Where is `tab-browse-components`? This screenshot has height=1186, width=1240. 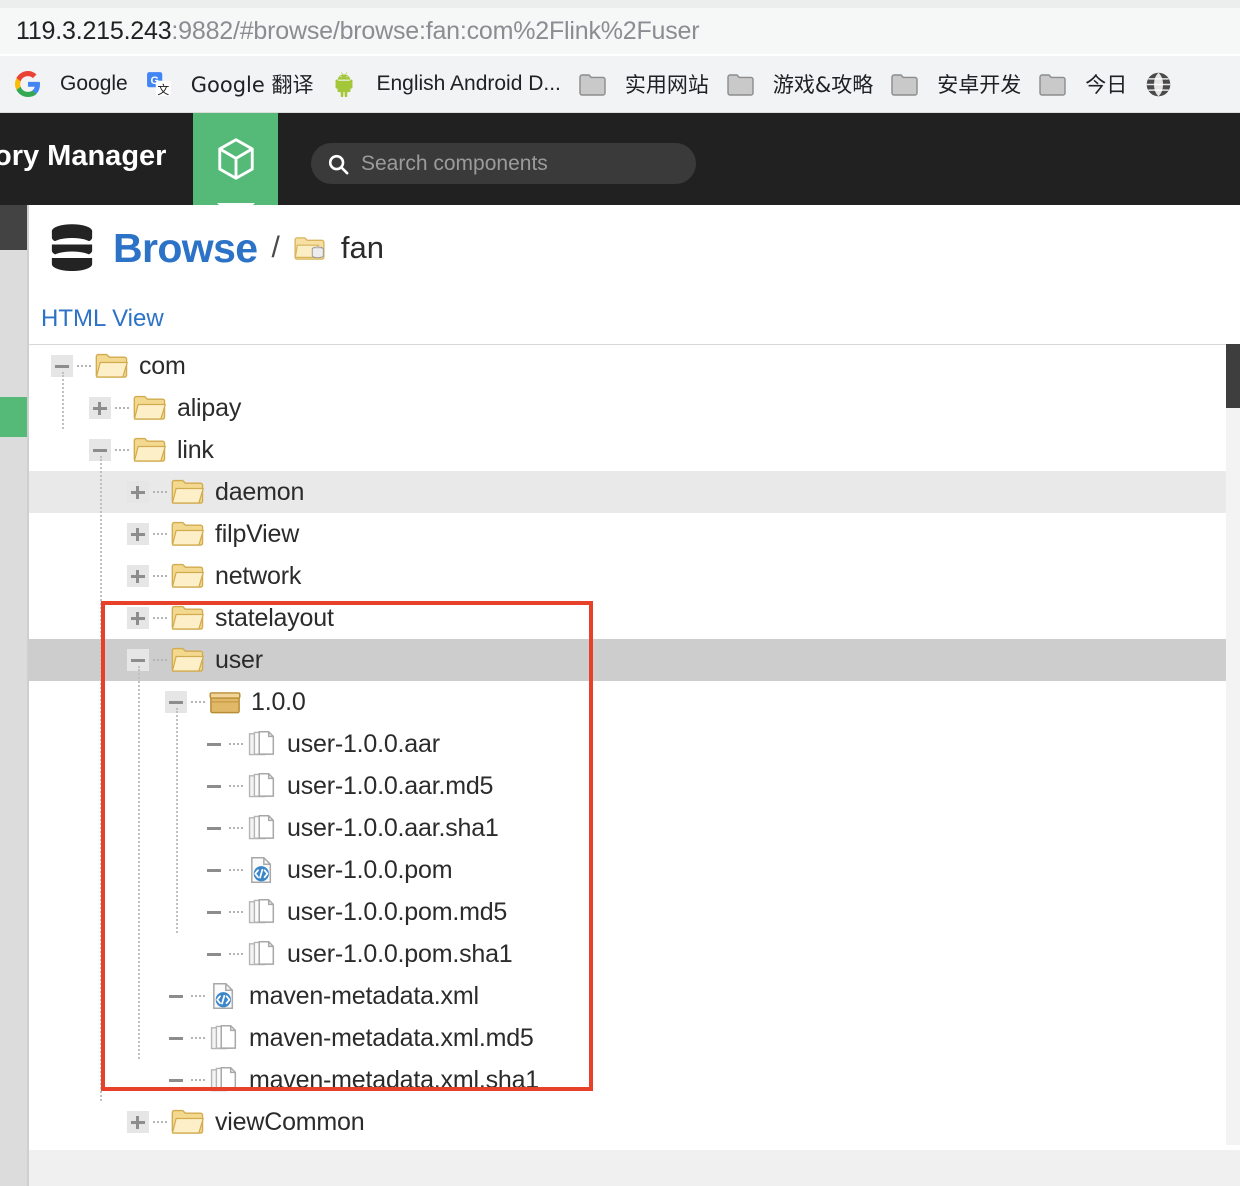 tab-browse-components is located at coordinates (235, 167).